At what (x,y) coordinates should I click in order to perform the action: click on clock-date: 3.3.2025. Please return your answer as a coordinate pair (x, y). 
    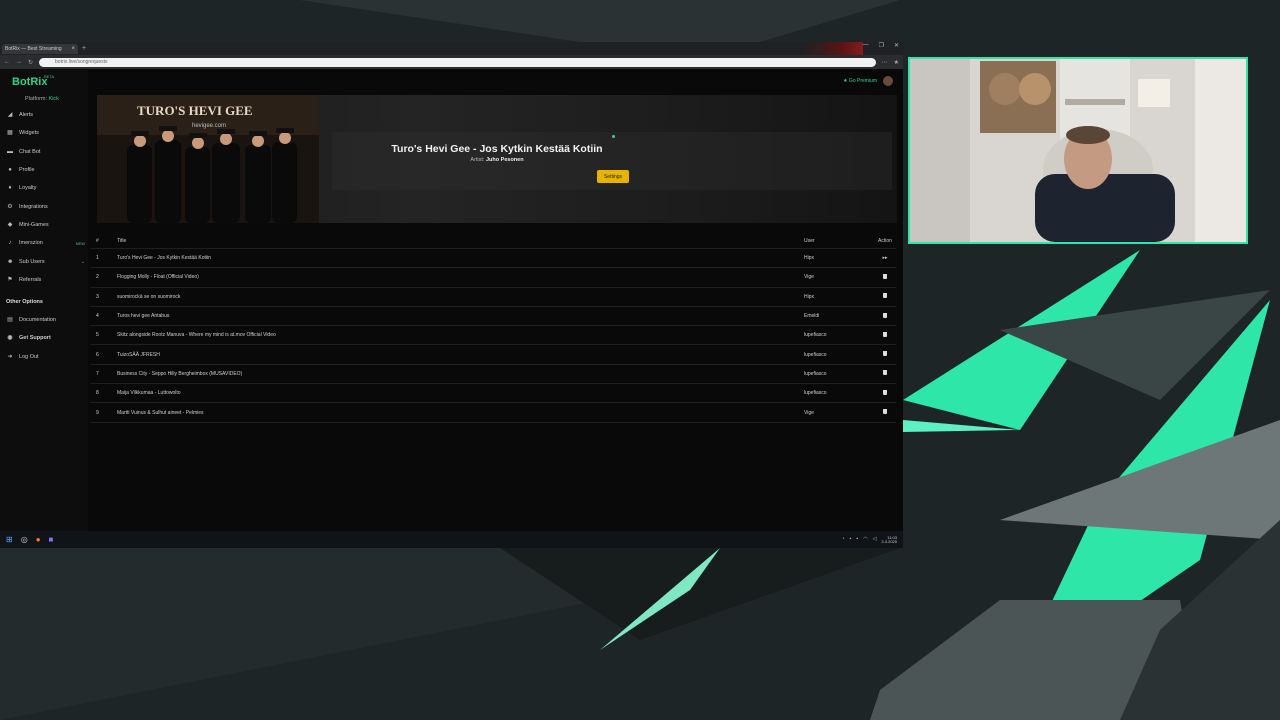
    Looking at the image, I should click on (889, 541).